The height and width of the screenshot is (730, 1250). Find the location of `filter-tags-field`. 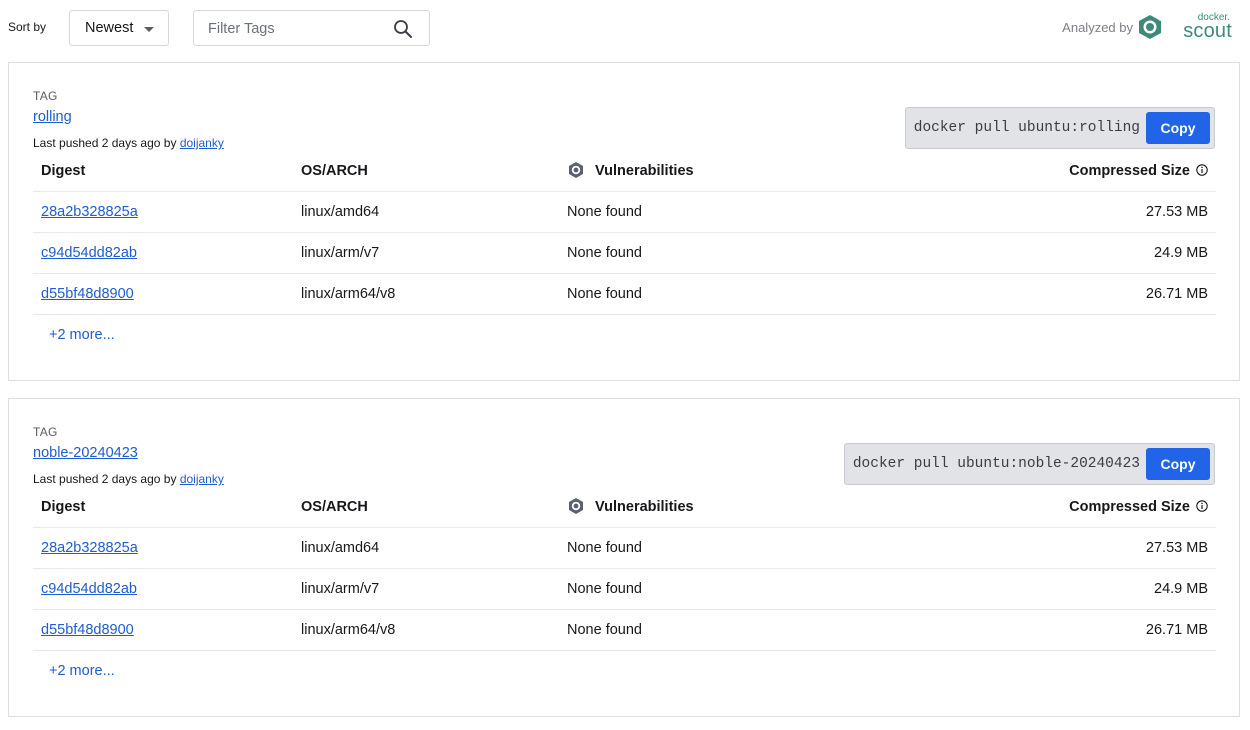

filter-tags-field is located at coordinates (311, 28).